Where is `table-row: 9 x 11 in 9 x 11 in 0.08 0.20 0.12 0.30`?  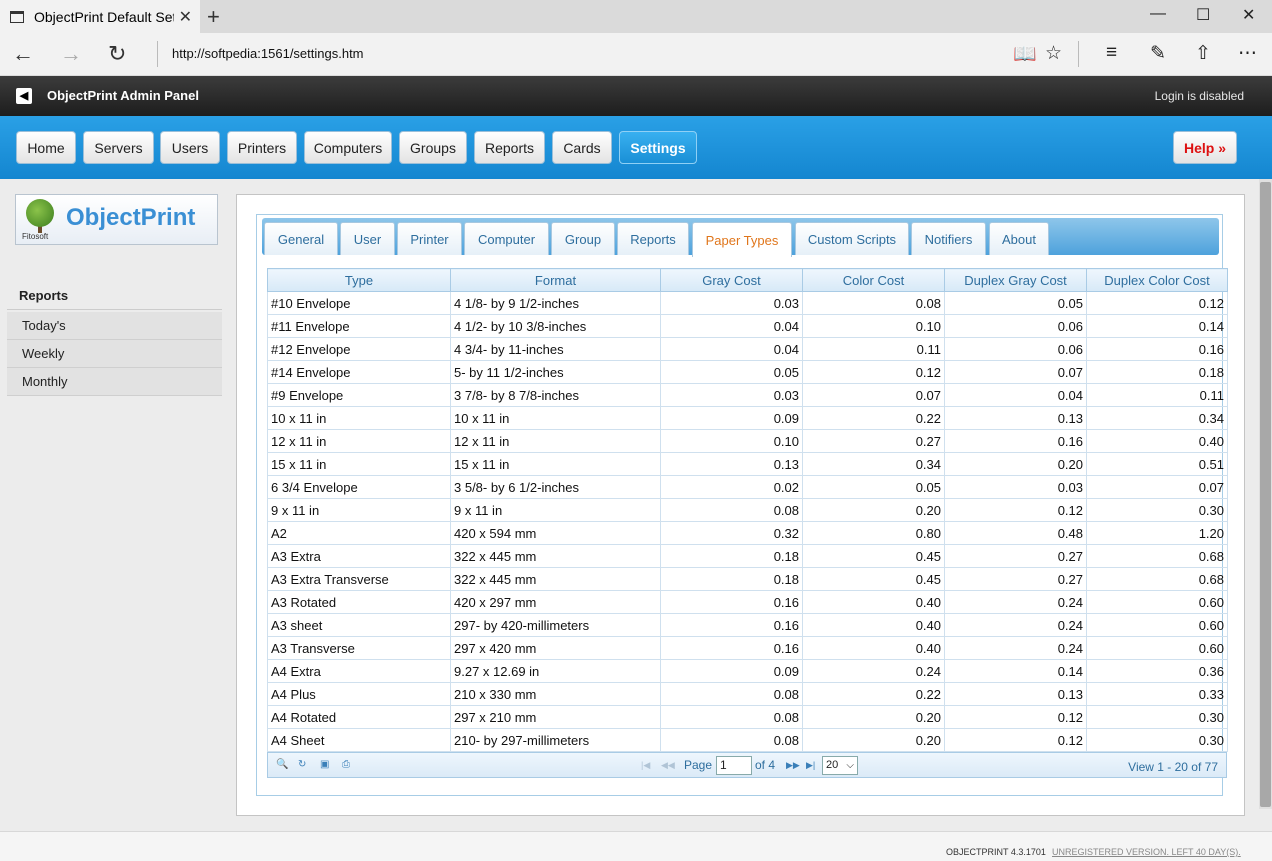 table-row: 9 x 11 in 9 x 11 in 0.08 0.20 0.12 0.30 is located at coordinates (747, 510).